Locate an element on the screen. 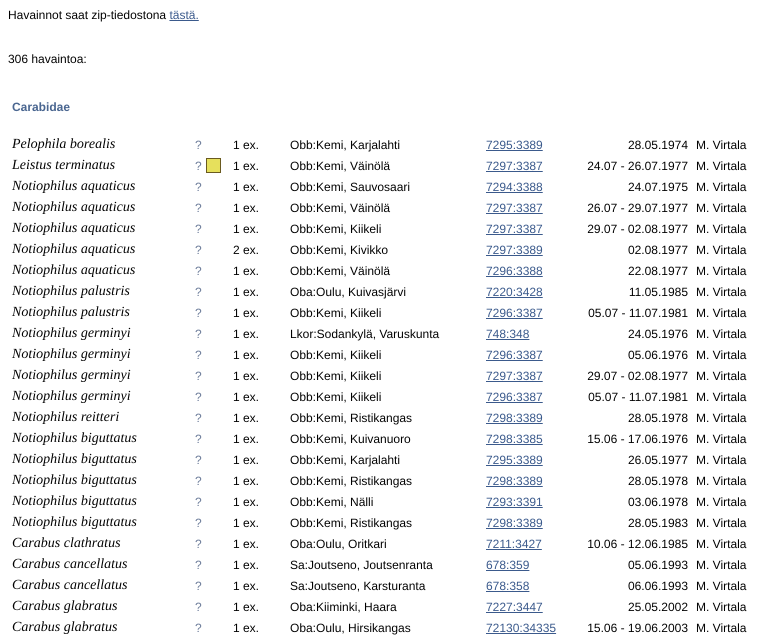 This screenshot has width=763, height=639. date-text: 28.05.1983 is located at coordinates (658, 523).